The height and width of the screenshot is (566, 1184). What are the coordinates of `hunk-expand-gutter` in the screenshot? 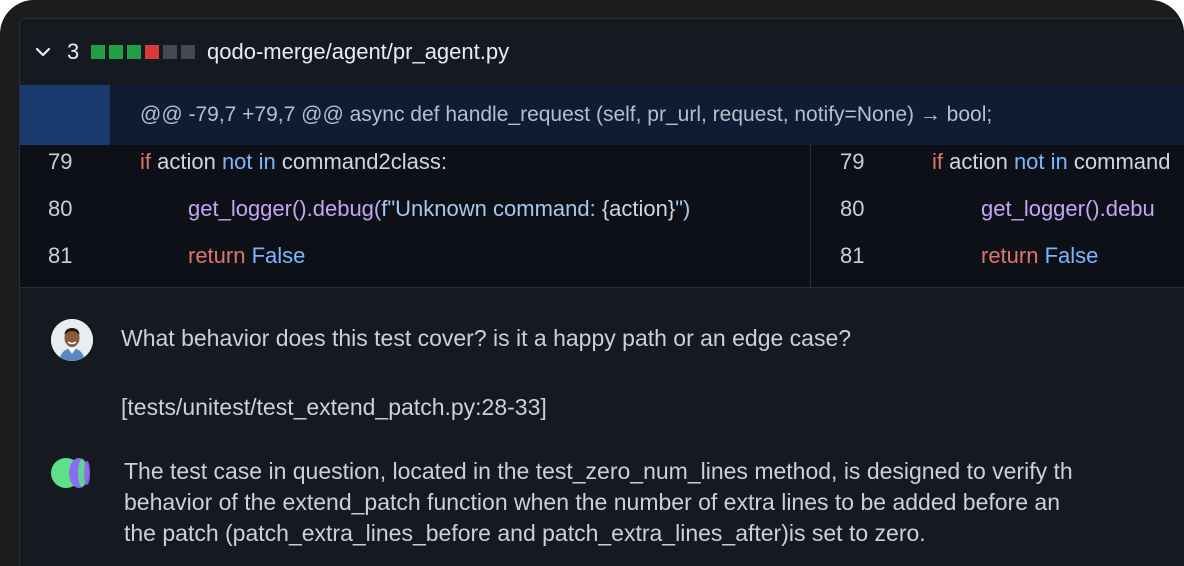 It's located at (65, 115).